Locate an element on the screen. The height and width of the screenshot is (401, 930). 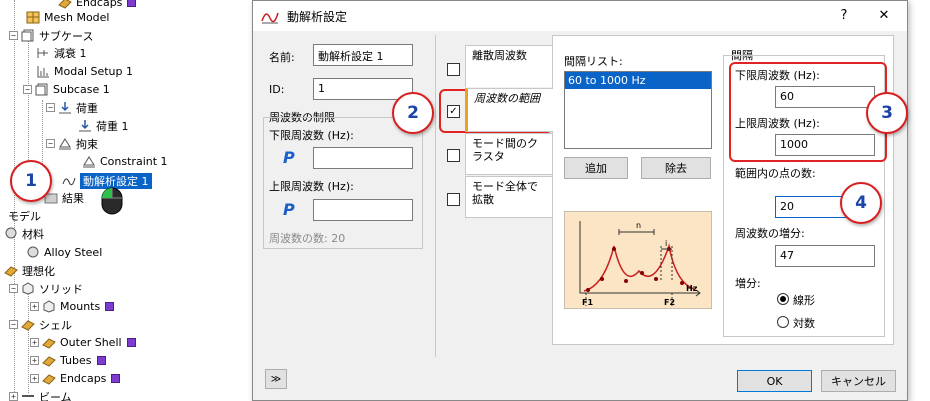
log-radio-label: 対数 is located at coordinates (804, 323).